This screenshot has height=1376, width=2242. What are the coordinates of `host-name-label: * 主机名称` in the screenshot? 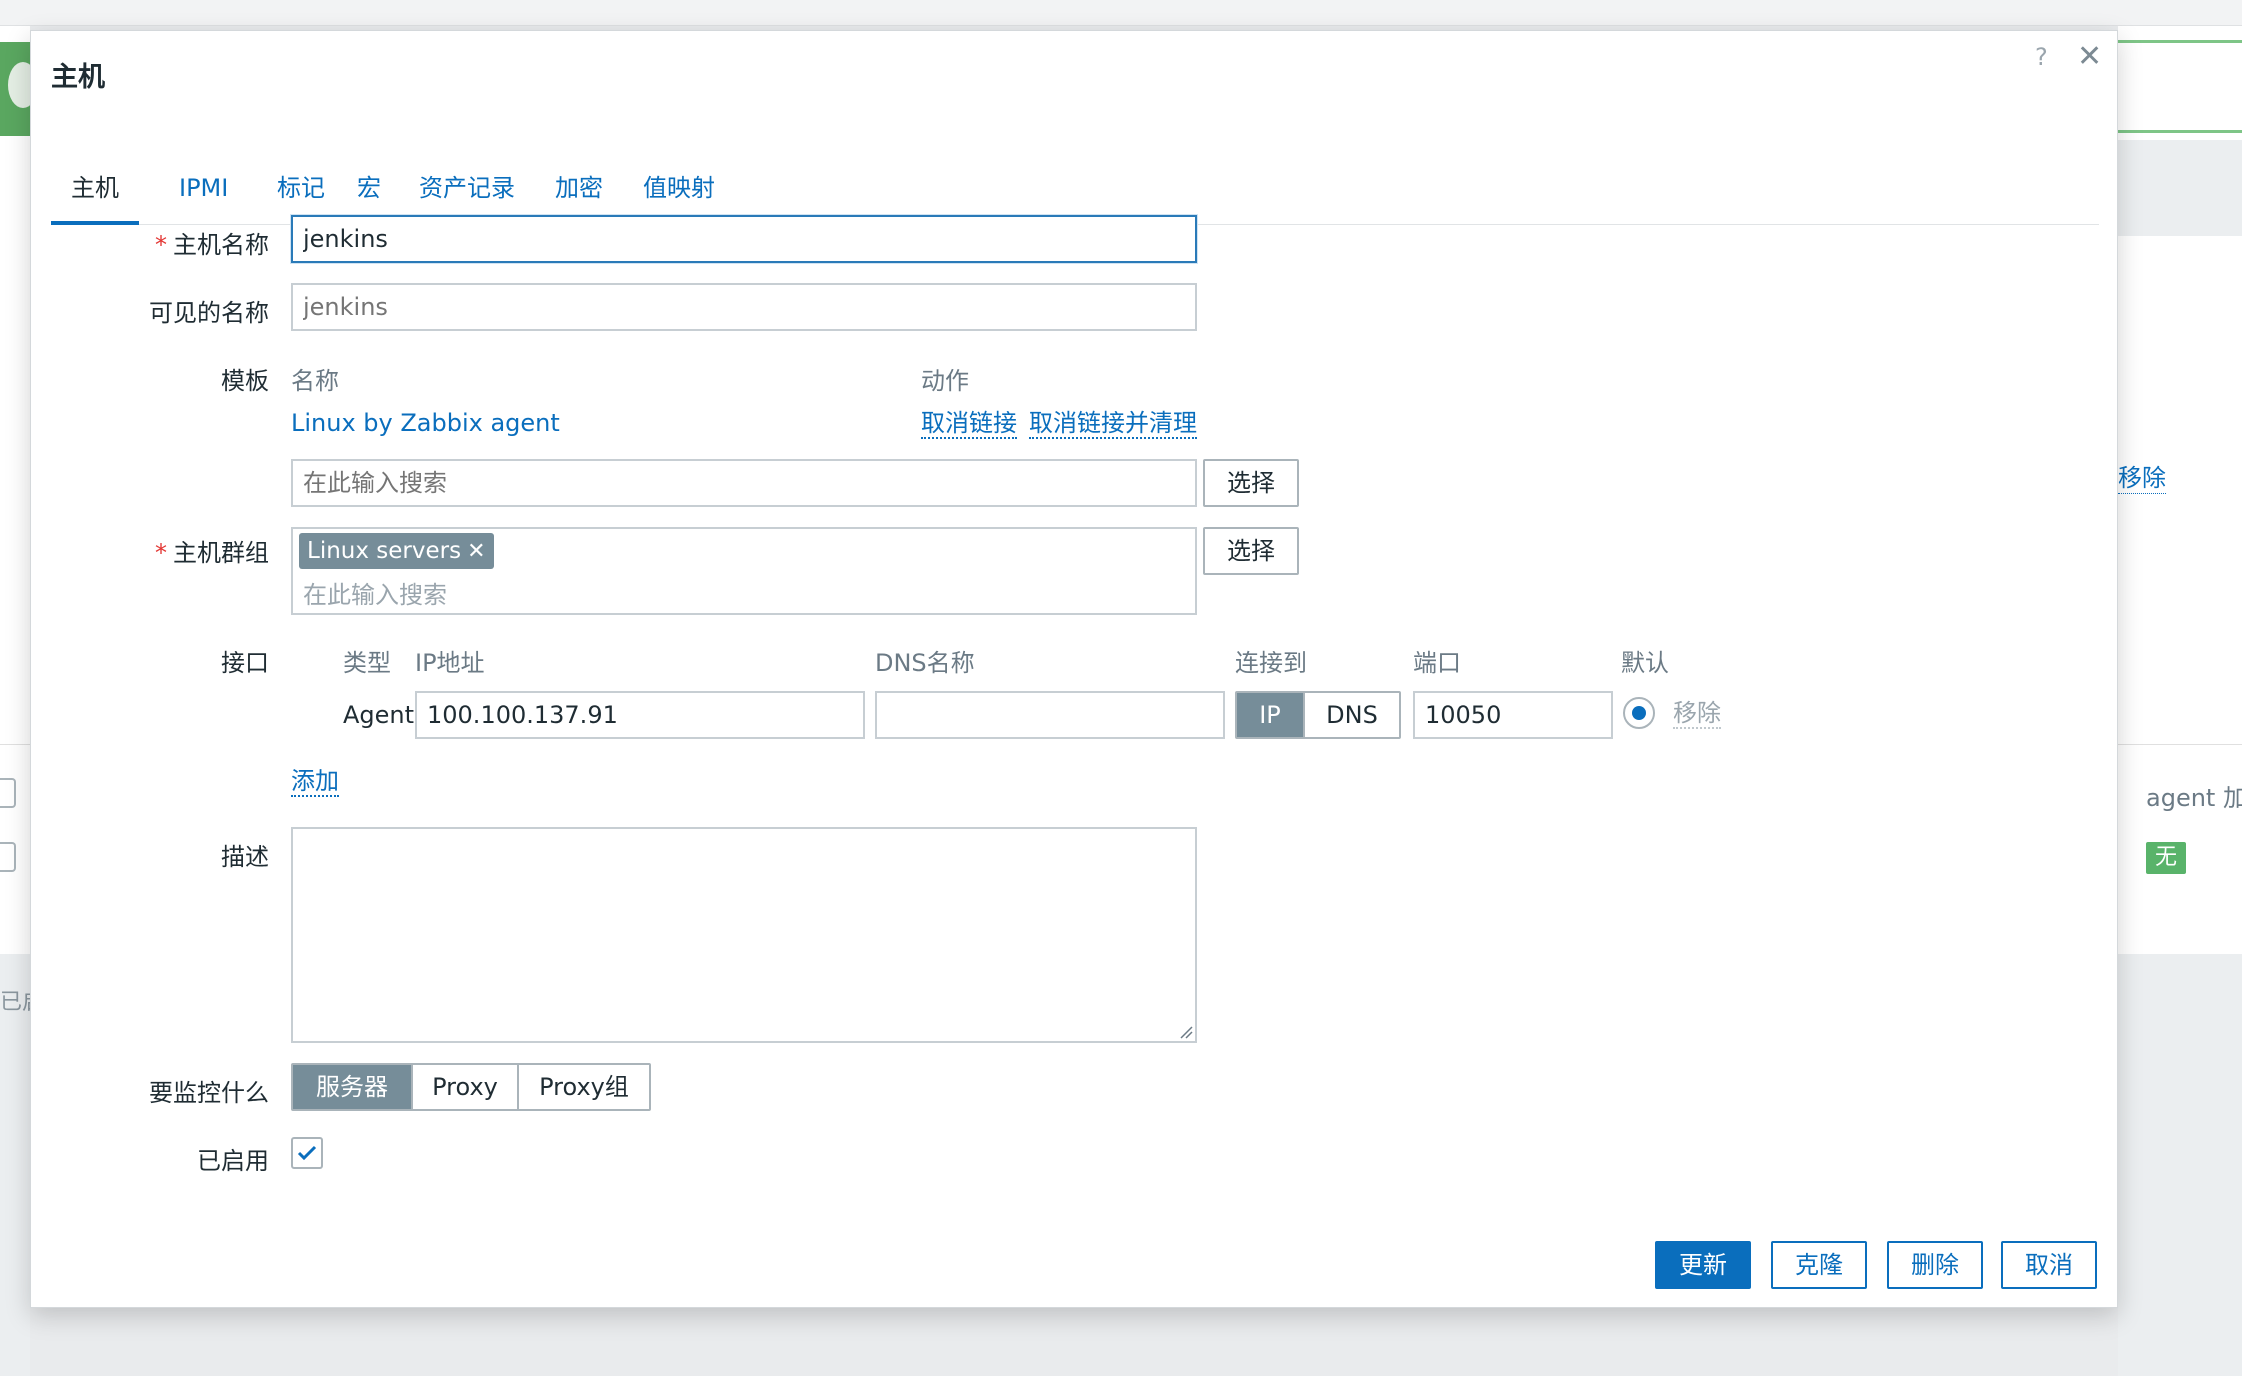 It's located at (212, 245).